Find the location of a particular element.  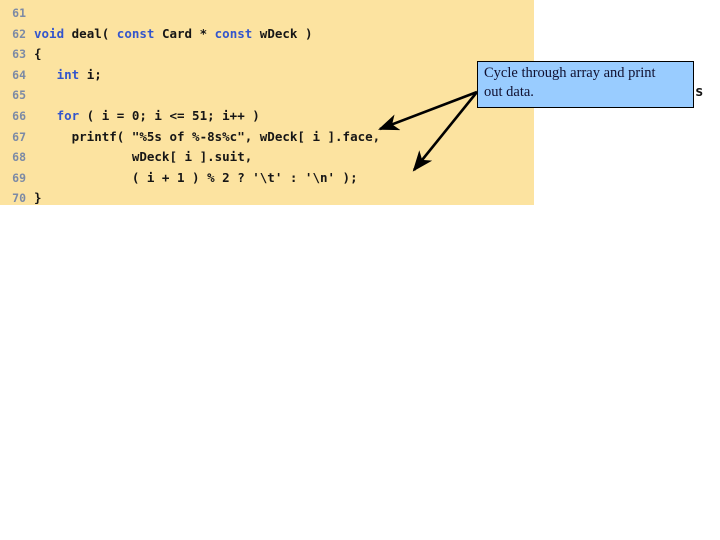

code-token: wDeck[ i ].suit, is located at coordinates (143, 157).